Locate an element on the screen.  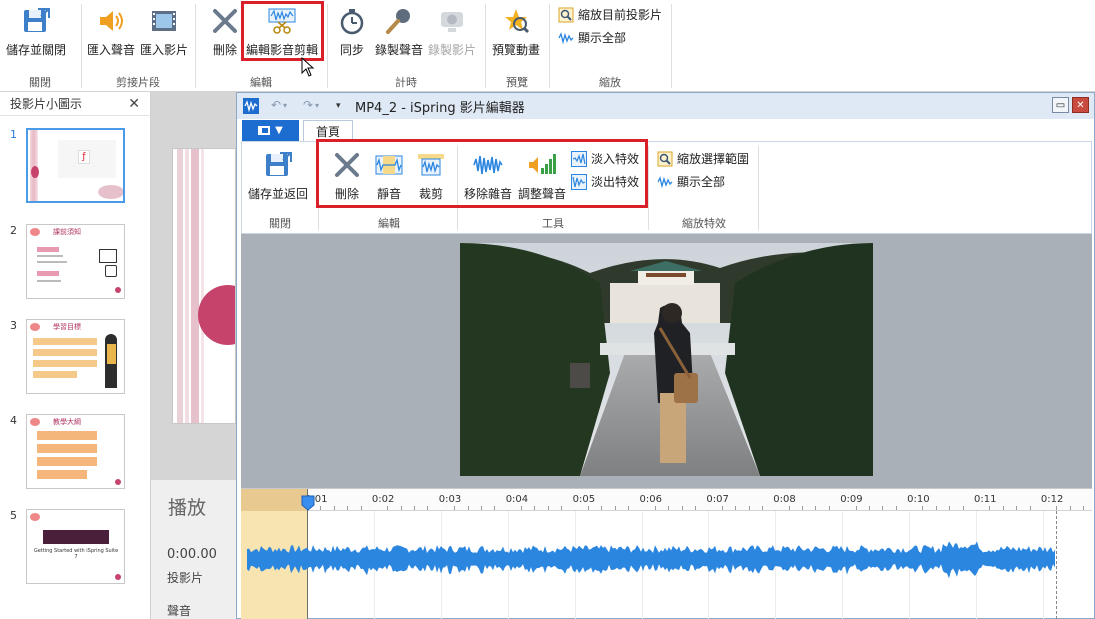
ruler-tick-label: 0:09 is located at coordinates (851, 499).